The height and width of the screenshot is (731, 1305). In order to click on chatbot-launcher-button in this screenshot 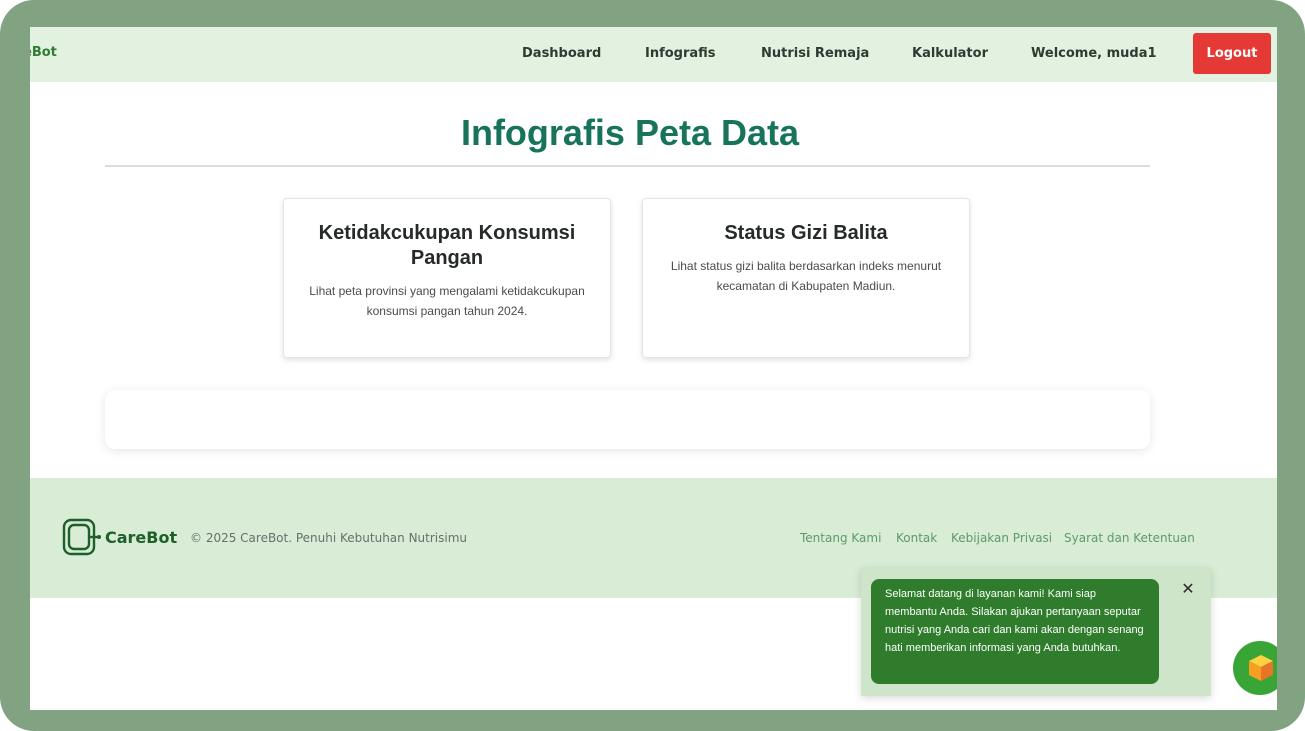, I will do `click(1255, 668)`.